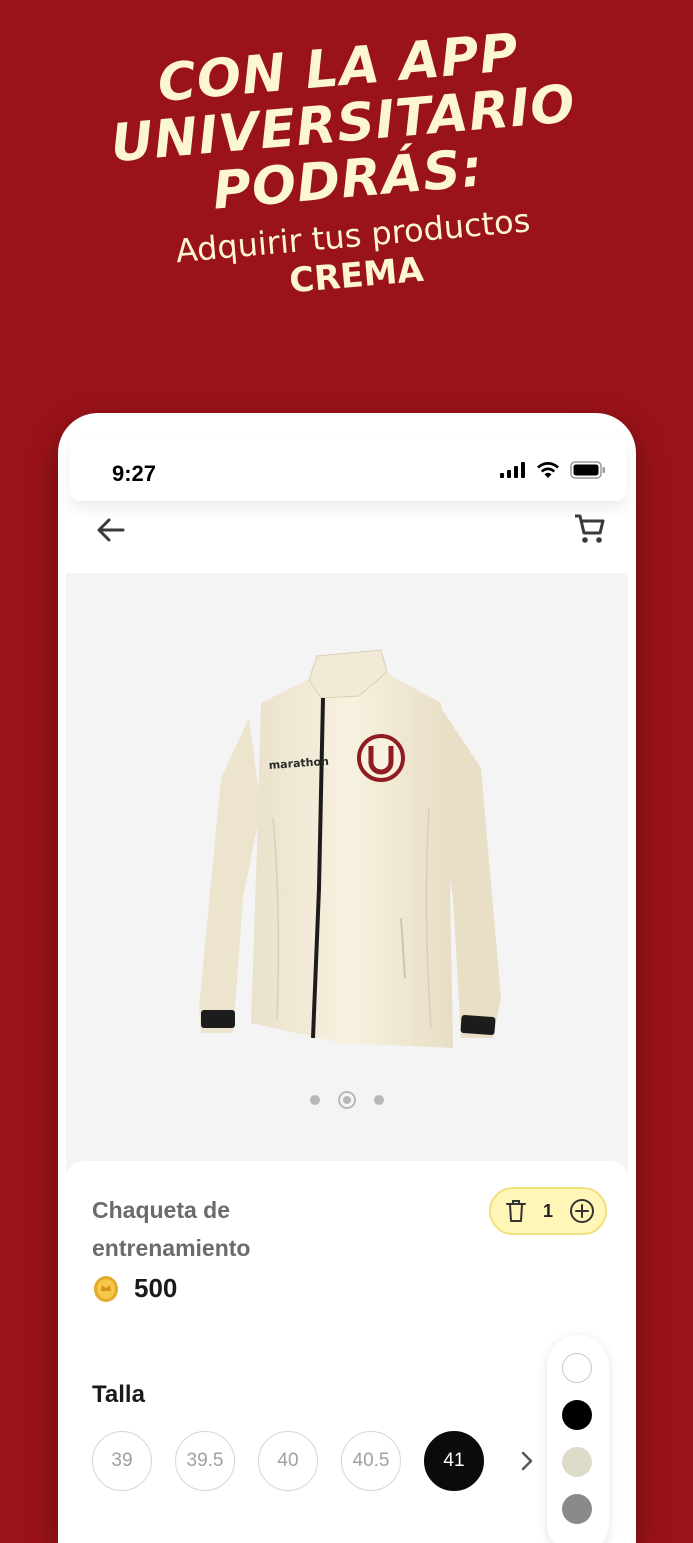 Image resolution: width=693 pixels, height=1543 pixels. What do you see at coordinates (577, 1509) in the screenshot?
I see `color-swatch-gray` at bounding box center [577, 1509].